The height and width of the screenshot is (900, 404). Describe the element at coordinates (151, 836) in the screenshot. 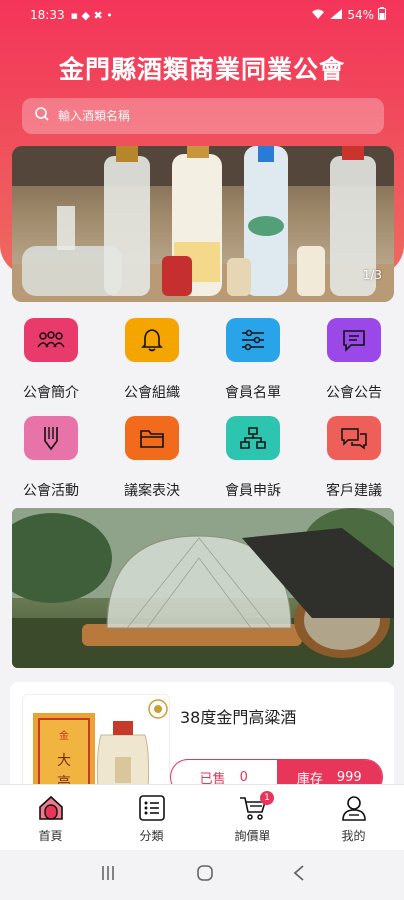

I see `nav-label: 分類` at that location.